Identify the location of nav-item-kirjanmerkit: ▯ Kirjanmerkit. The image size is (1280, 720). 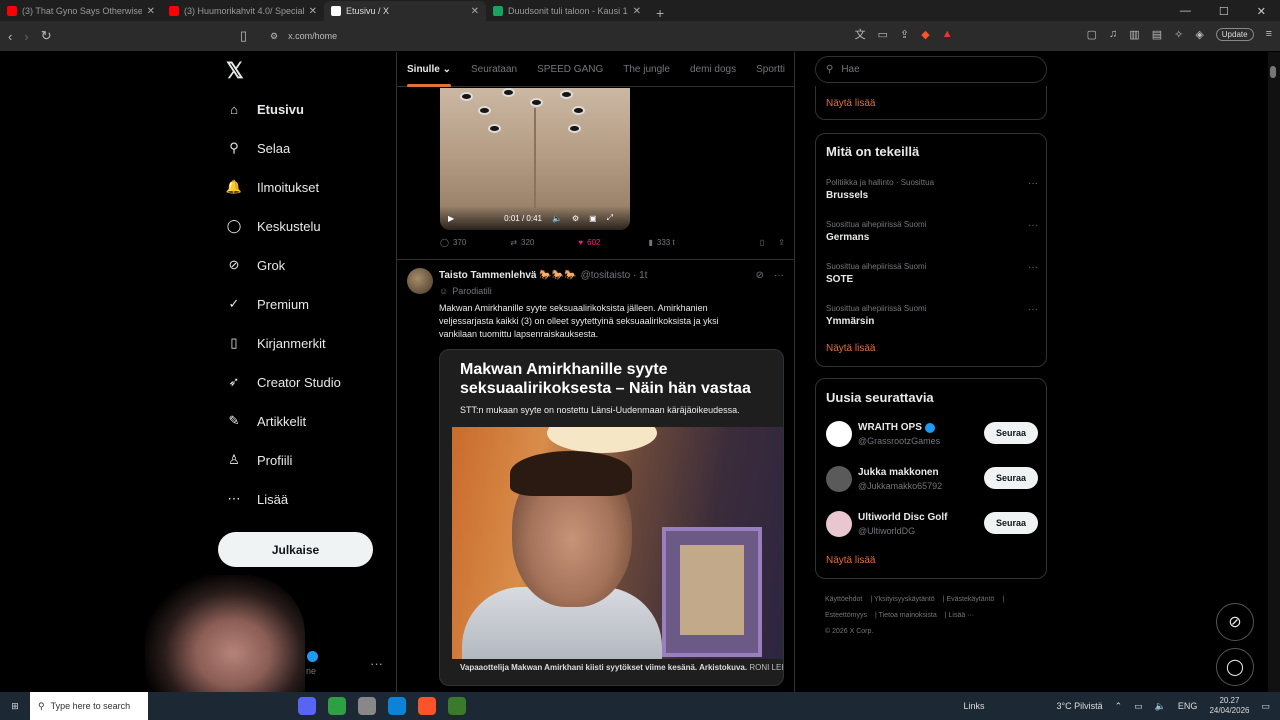
(275, 343).